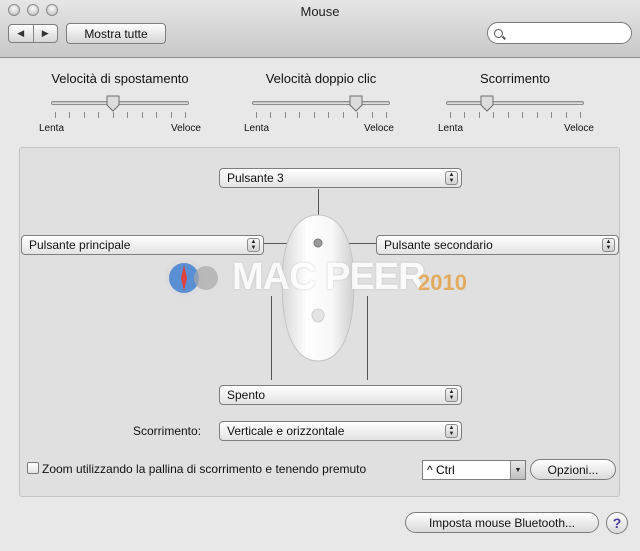  What do you see at coordinates (356, 103) in the screenshot?
I see `double-click-speed-thumb` at bounding box center [356, 103].